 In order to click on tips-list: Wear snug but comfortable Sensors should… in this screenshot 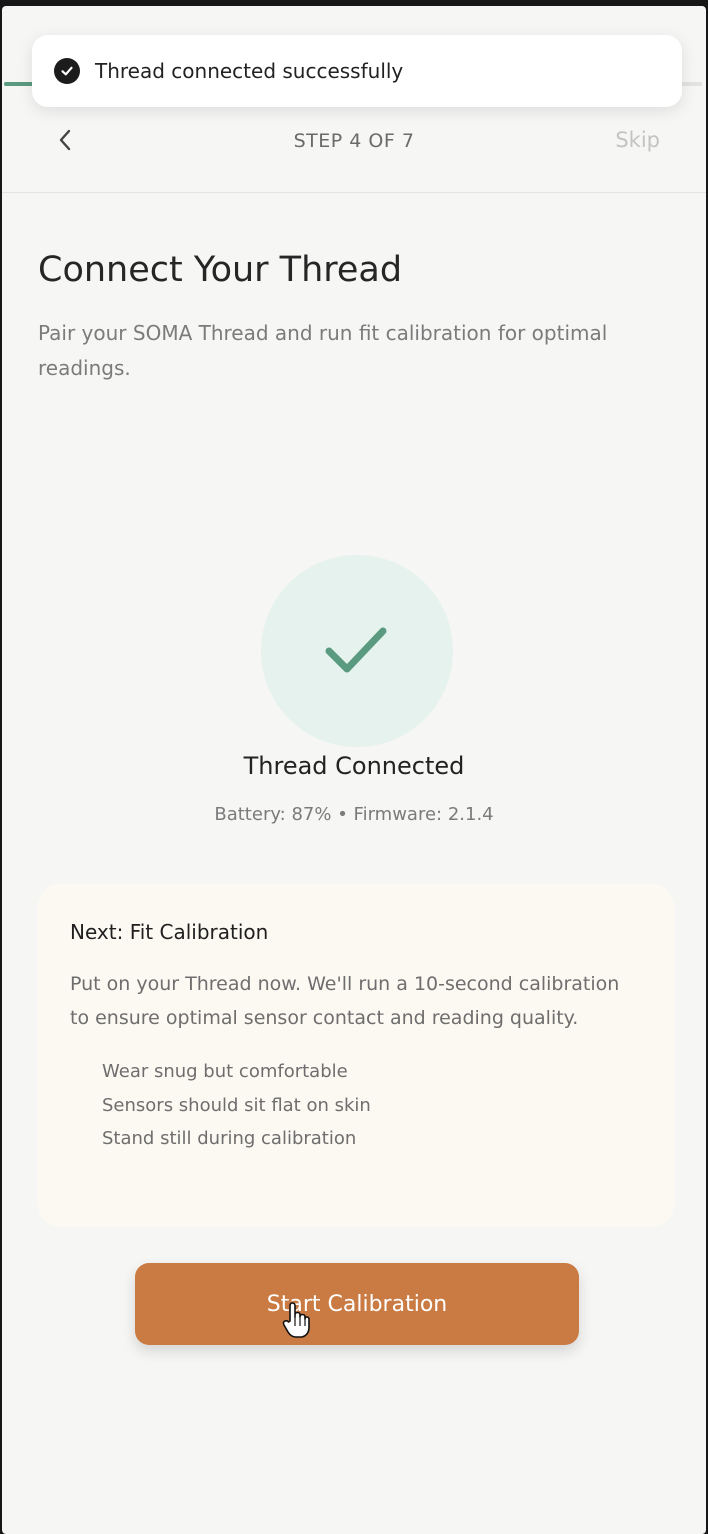, I will do `click(356, 1105)`.